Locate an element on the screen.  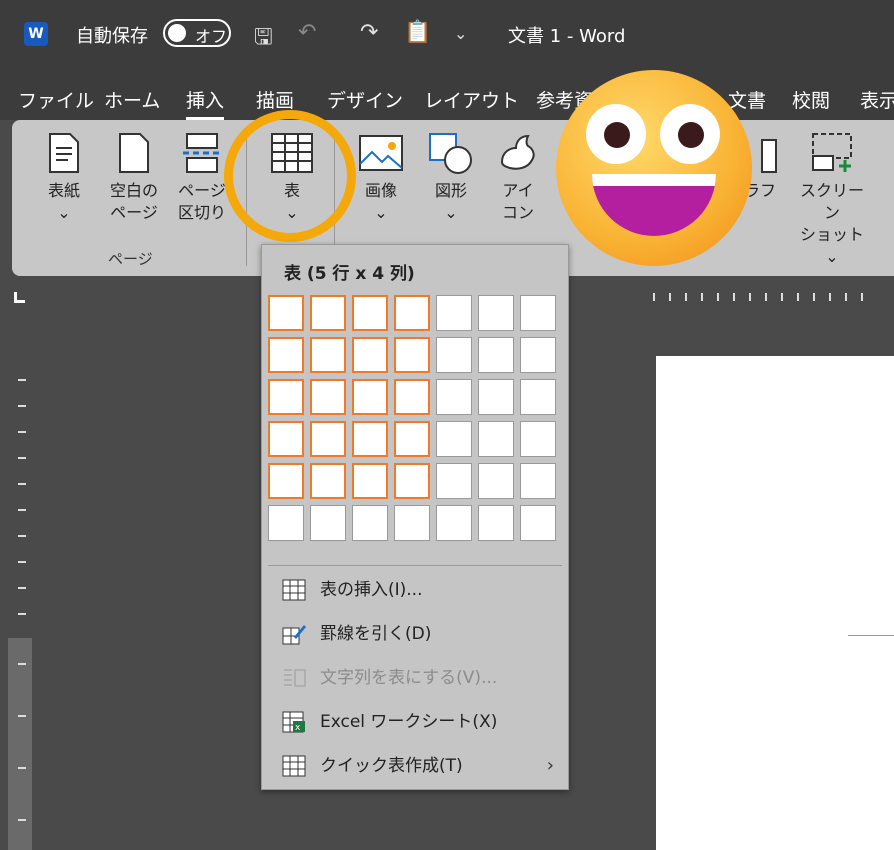
cover-page-label: 表紙 is located at coordinates (63, 190).